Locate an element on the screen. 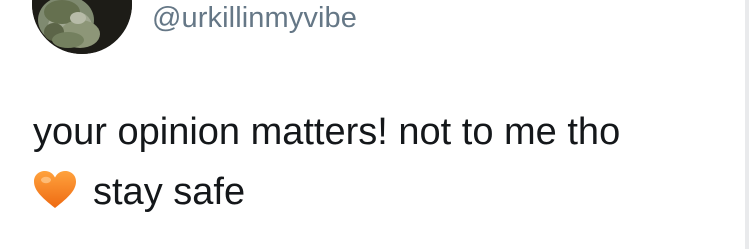 Image resolution: width=749 pixels, height=249 pixels. tweet-text-line-1: your opinion matters! not to me tho is located at coordinates (327, 132).